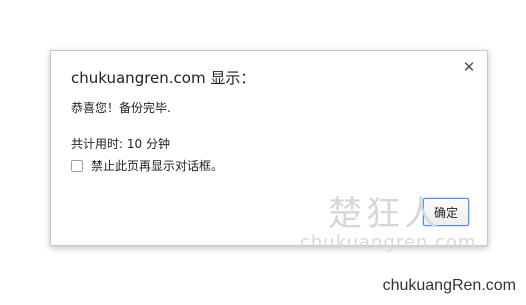 This screenshot has height=305, width=526. What do you see at coordinates (120, 144) in the screenshot?
I see `duration-text: 共计用时: 10 分钟` at bounding box center [120, 144].